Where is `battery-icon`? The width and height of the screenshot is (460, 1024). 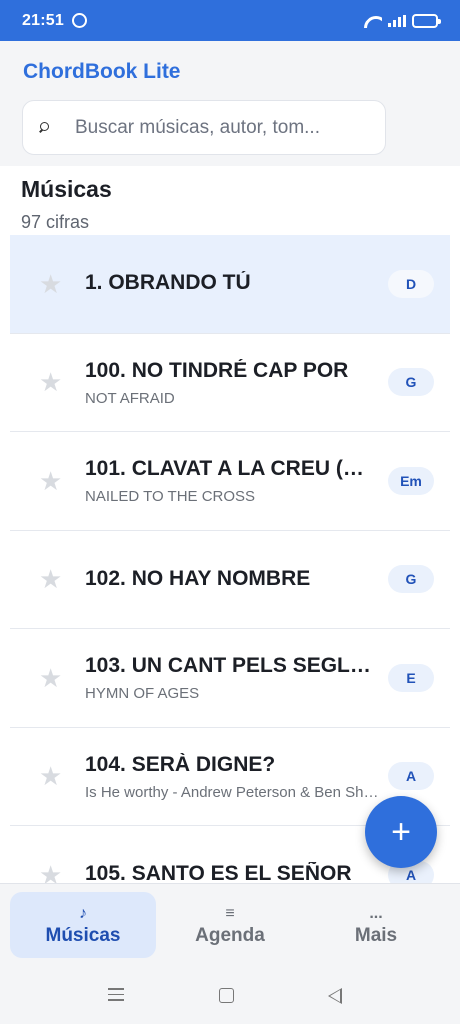
battery-icon is located at coordinates (426, 20).